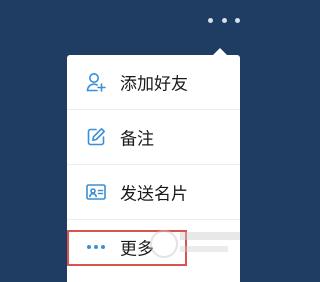  I want to click on menu-item-label: 添加好友, so click(154, 84).